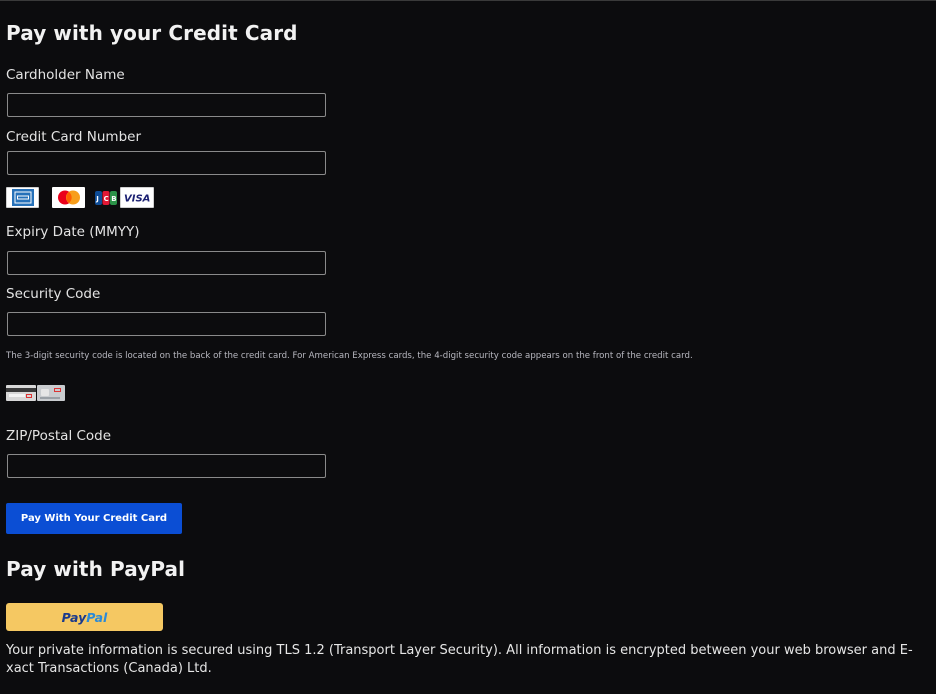  What do you see at coordinates (22, 197) in the screenshot?
I see `amex-logo-icon` at bounding box center [22, 197].